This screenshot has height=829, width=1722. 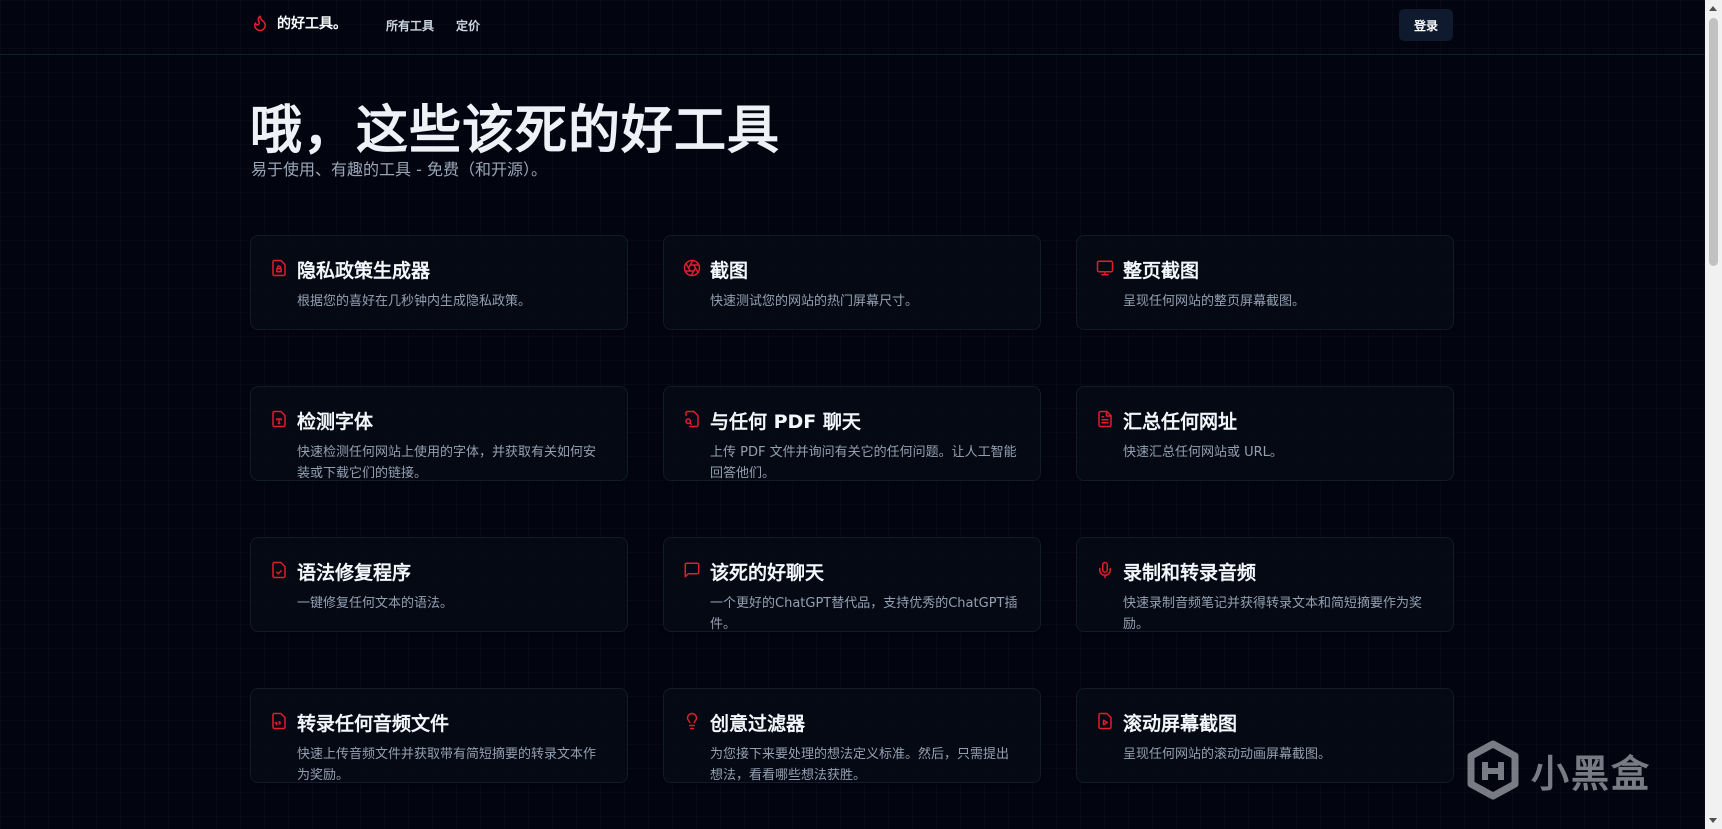 What do you see at coordinates (439, 433) in the screenshot?
I see `tool-card-detect-font: 检测字体 快速检测任何网站上使用的字体，并获取有关如何安装或下载它们的链接。` at bounding box center [439, 433].